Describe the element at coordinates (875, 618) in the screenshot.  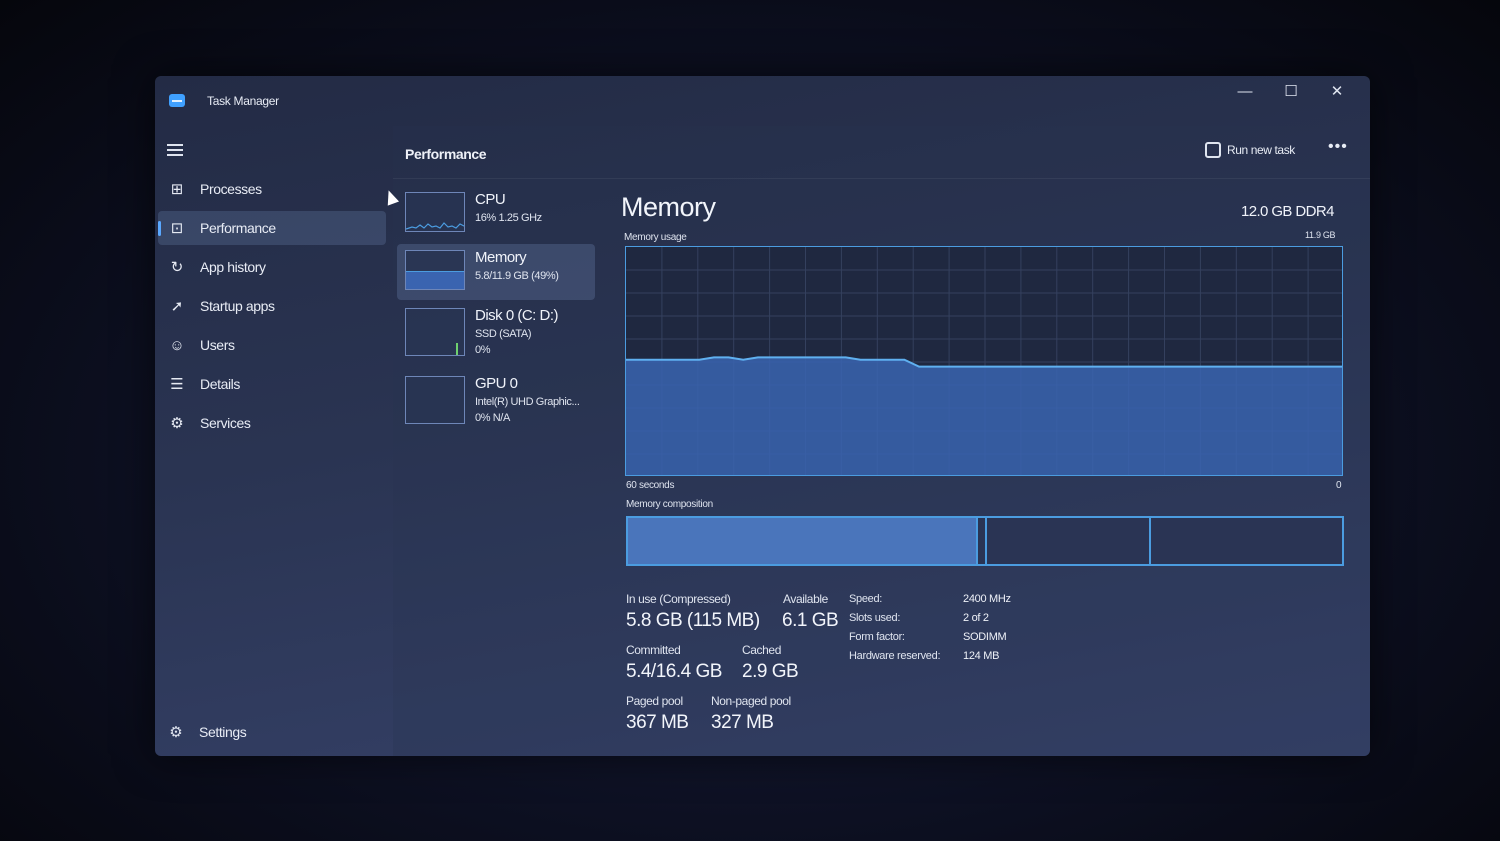
I see `slots-used-label: Slots used:` at that location.